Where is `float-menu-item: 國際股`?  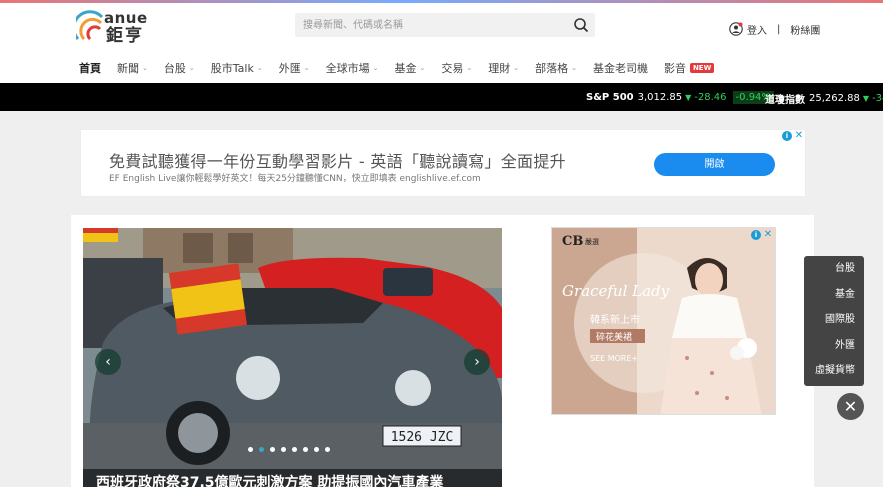 float-menu-item: 國際股 is located at coordinates (834, 320).